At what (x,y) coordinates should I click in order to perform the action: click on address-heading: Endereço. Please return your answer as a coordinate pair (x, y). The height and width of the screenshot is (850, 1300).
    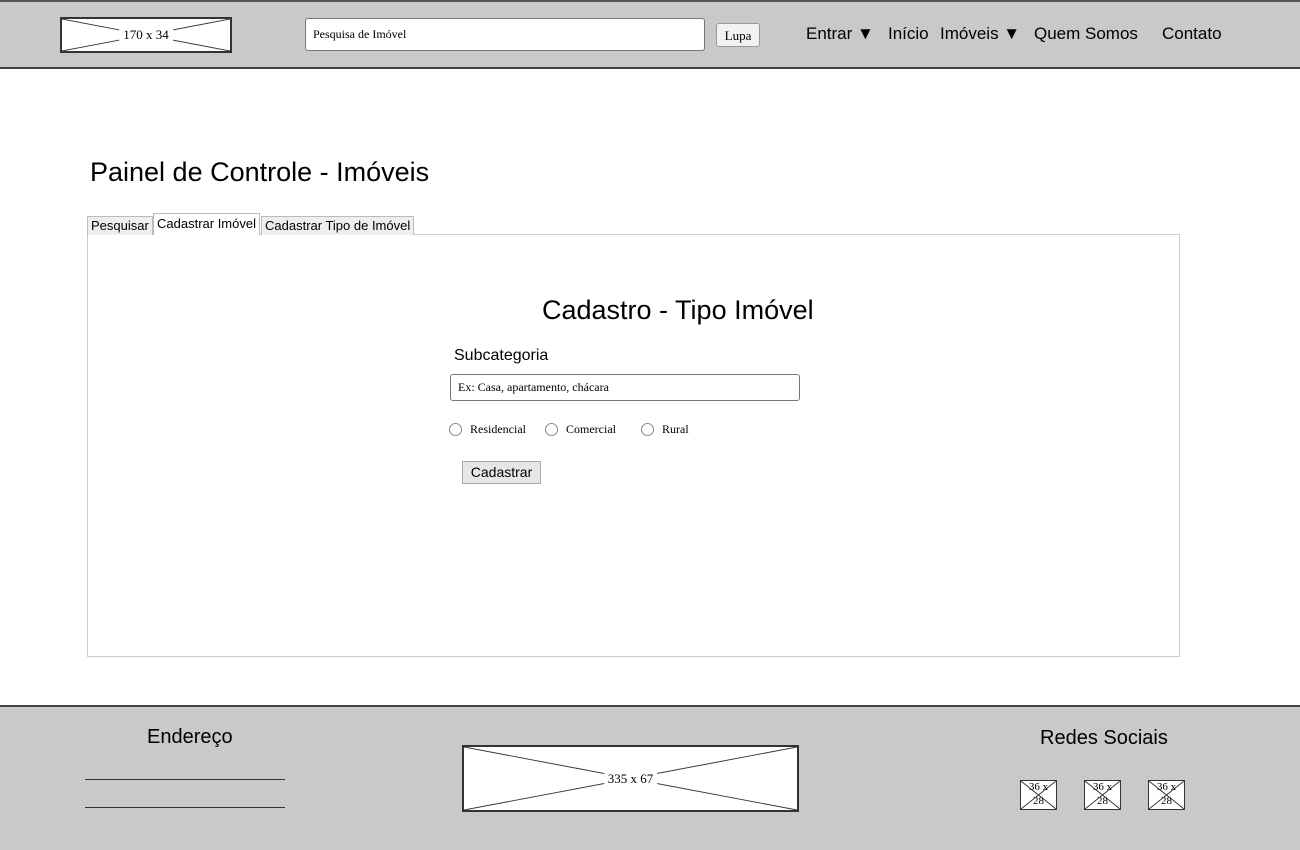
    Looking at the image, I should click on (190, 737).